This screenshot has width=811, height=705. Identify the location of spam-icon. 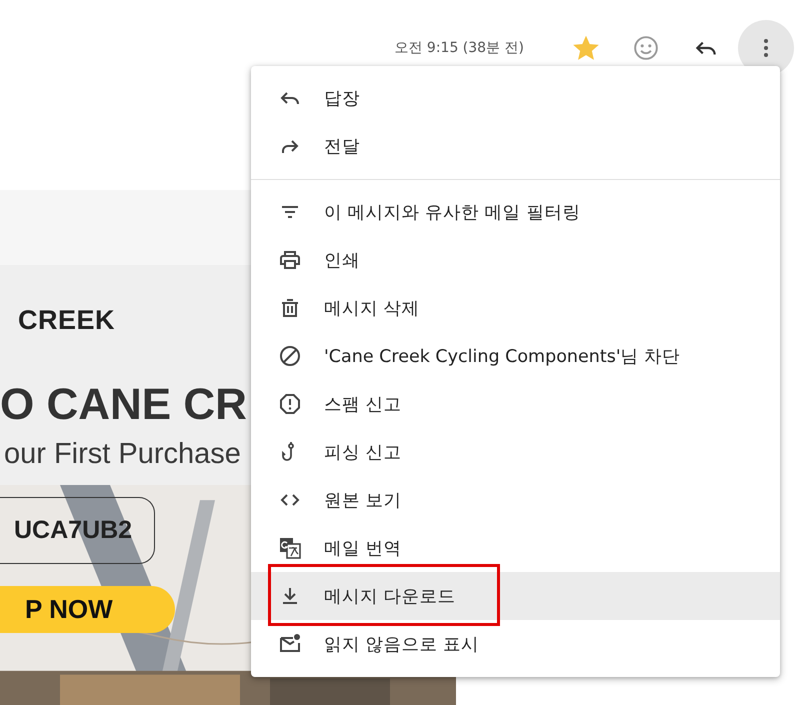
(290, 404).